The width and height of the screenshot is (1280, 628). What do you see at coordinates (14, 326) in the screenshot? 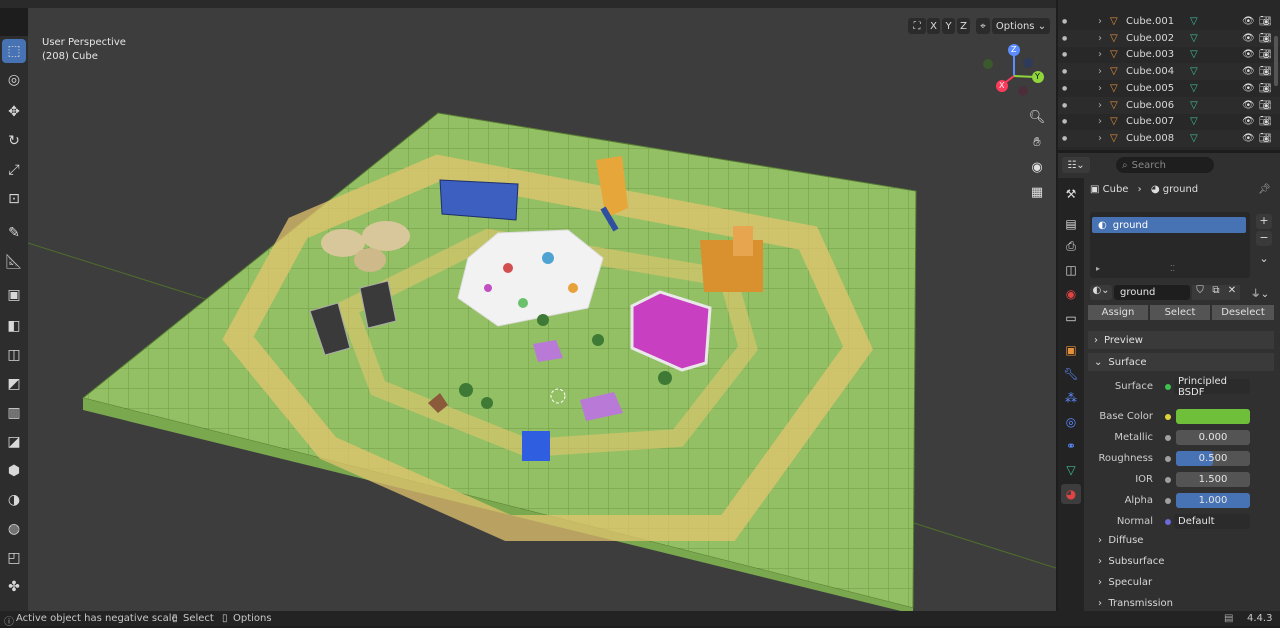
I see `extrude-icon: ◧` at bounding box center [14, 326].